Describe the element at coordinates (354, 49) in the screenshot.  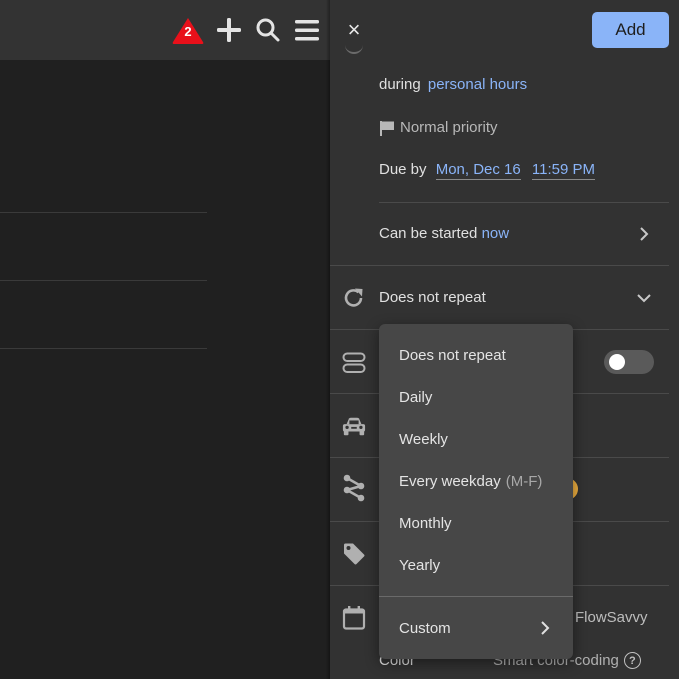
I see `scroll-indicator` at that location.